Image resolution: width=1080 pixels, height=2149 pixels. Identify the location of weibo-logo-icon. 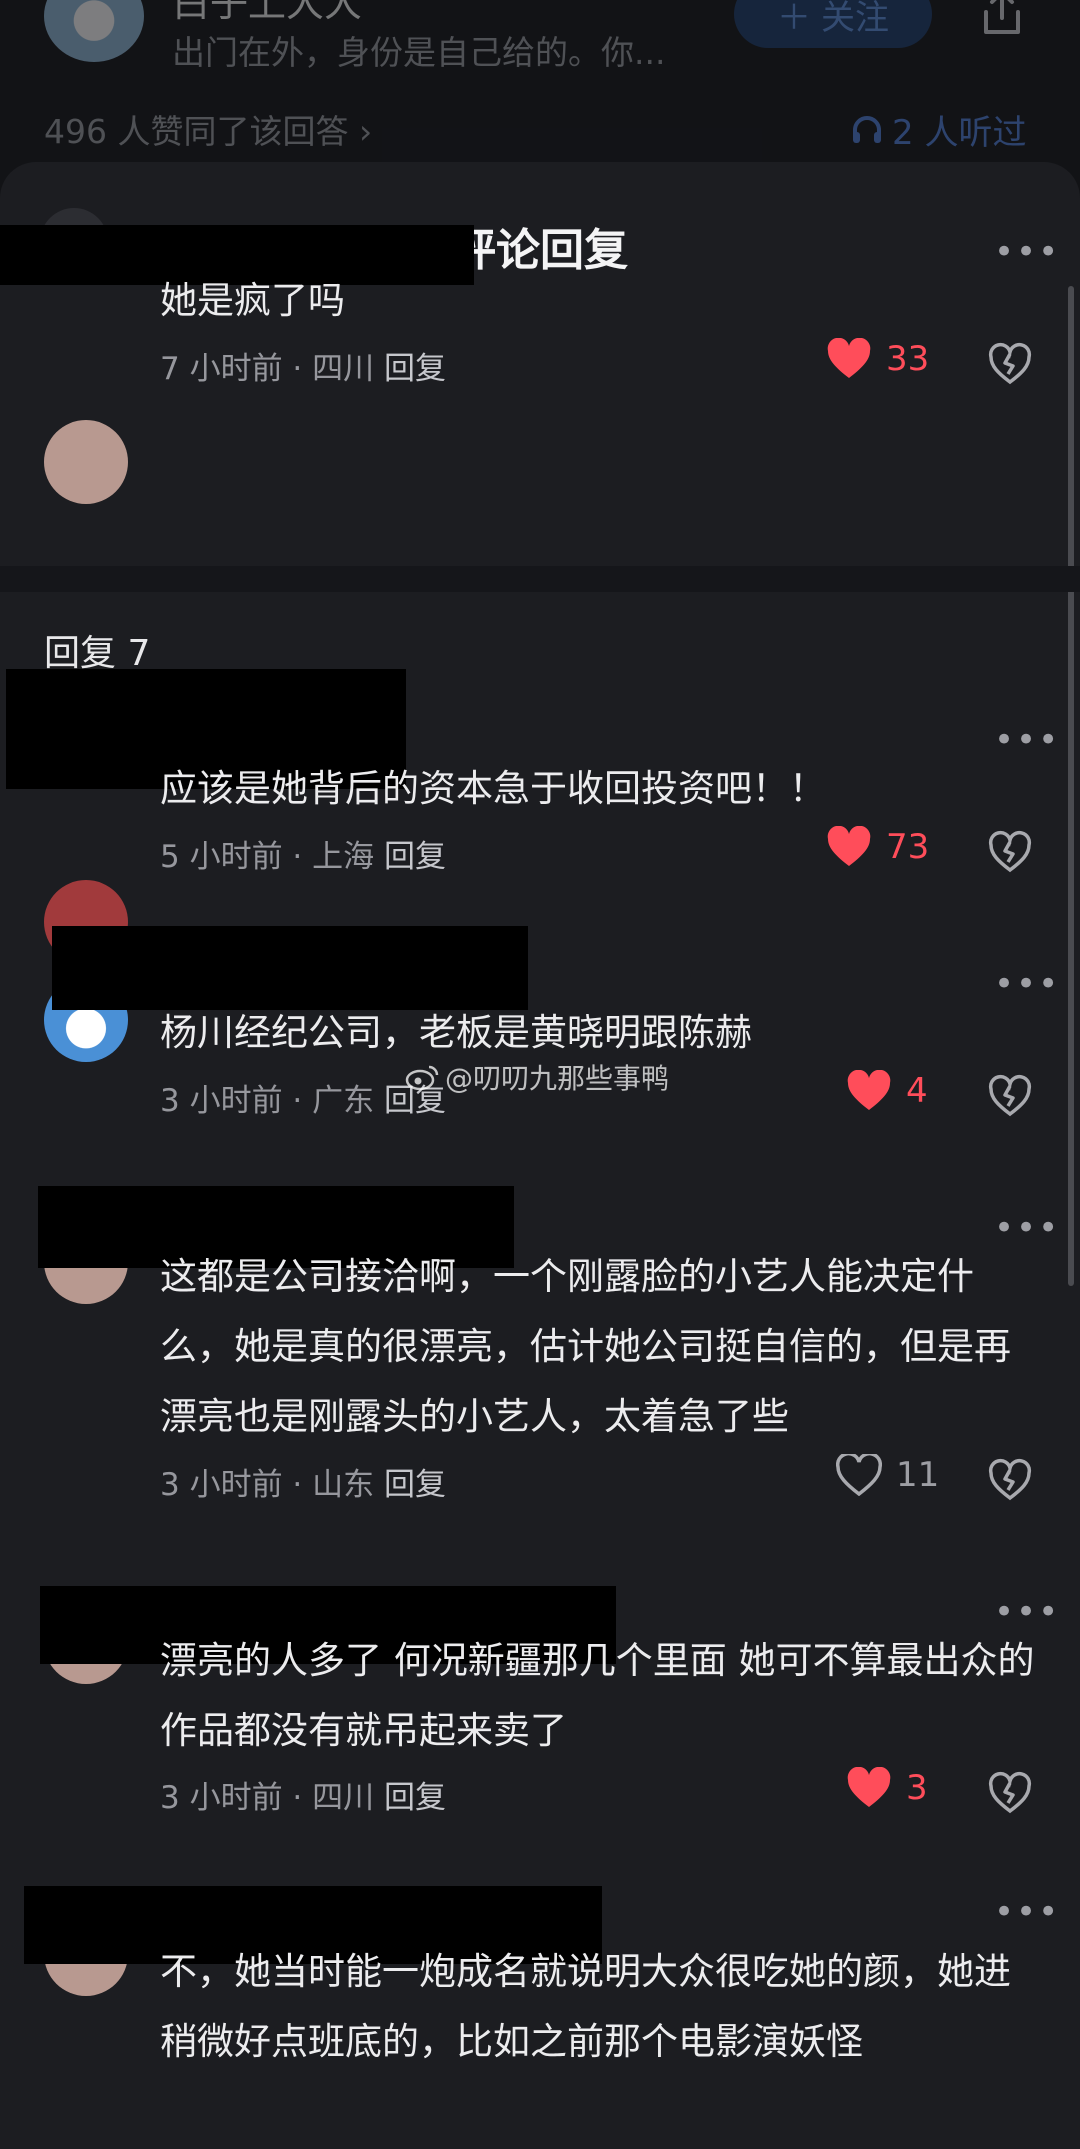
(422, 1078).